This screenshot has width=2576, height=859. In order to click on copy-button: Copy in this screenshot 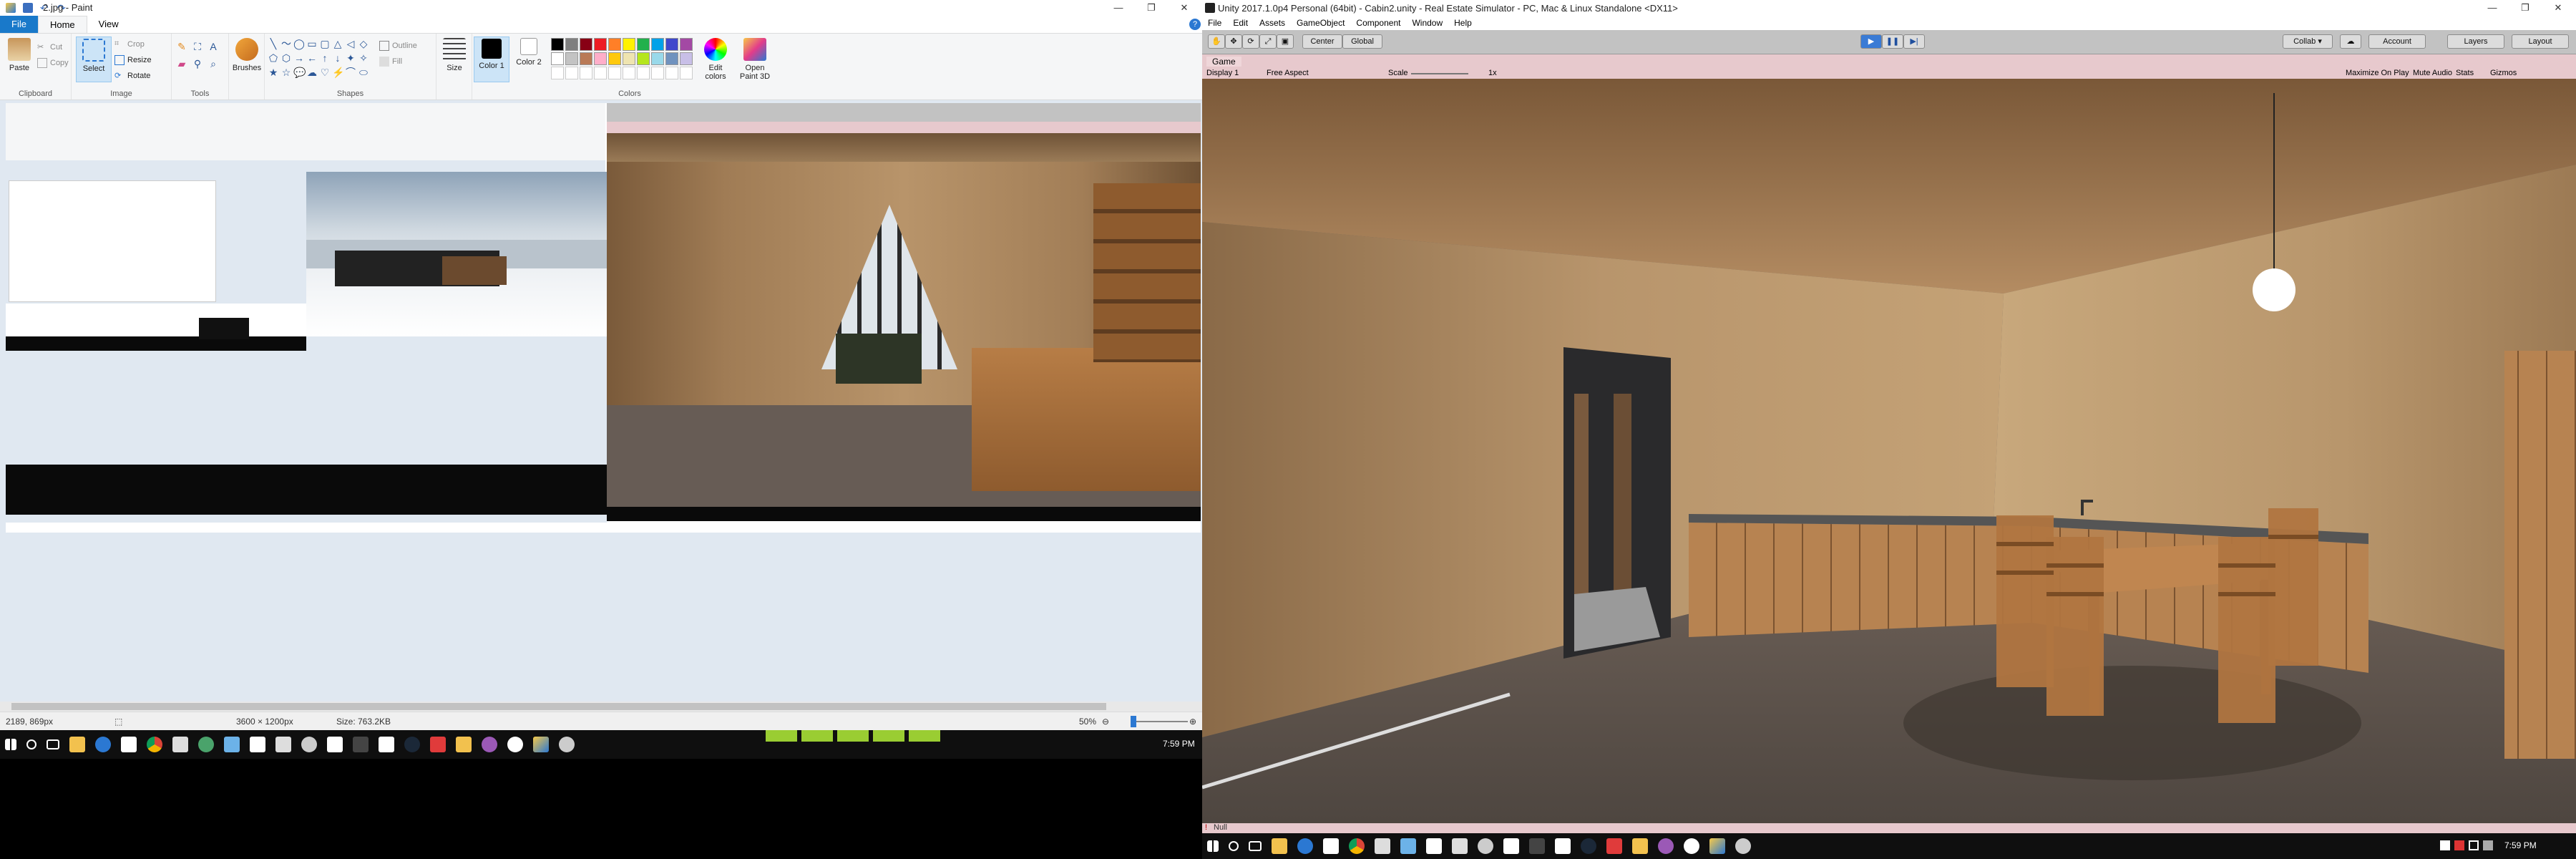, I will do `click(53, 63)`.